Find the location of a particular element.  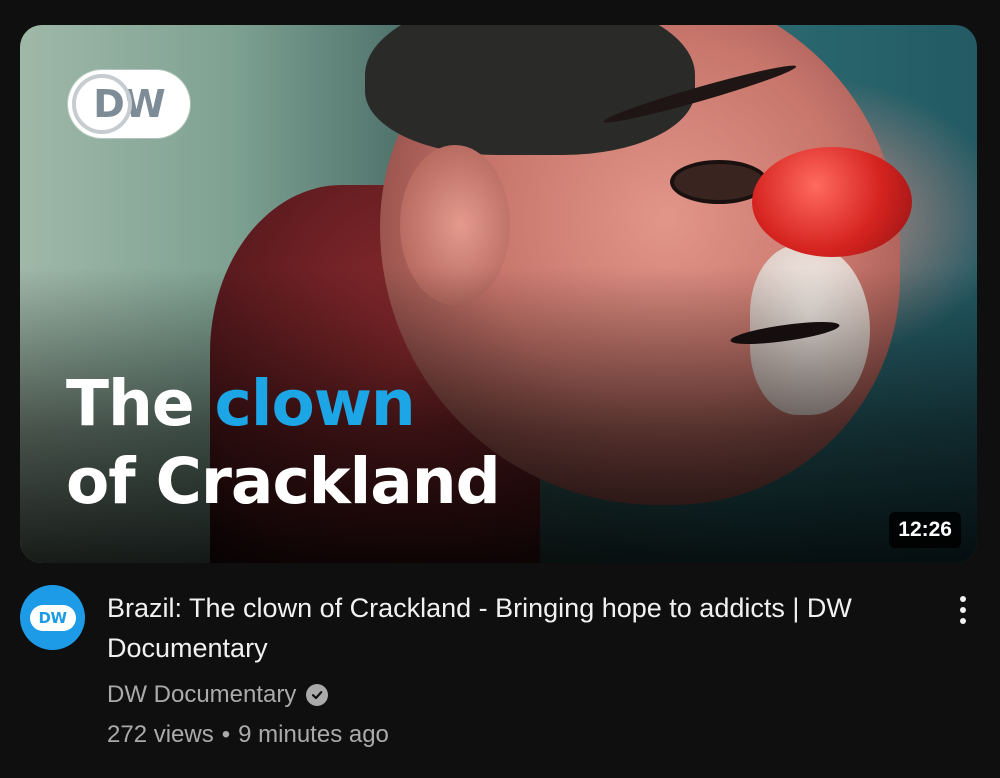

upload-age: 9 minutes ago is located at coordinates (313, 734).